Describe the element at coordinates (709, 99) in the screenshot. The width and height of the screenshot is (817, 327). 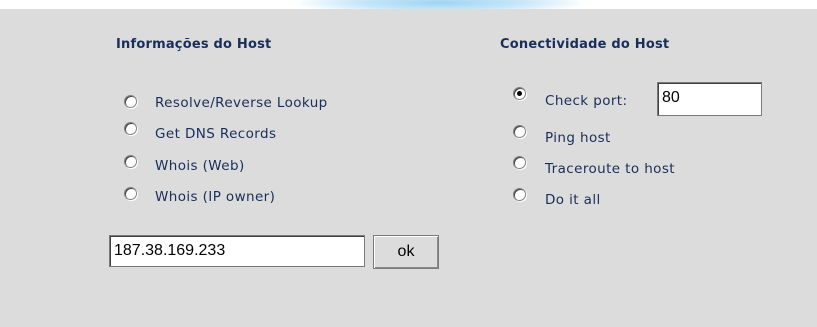
I see `port-input: 80` at that location.